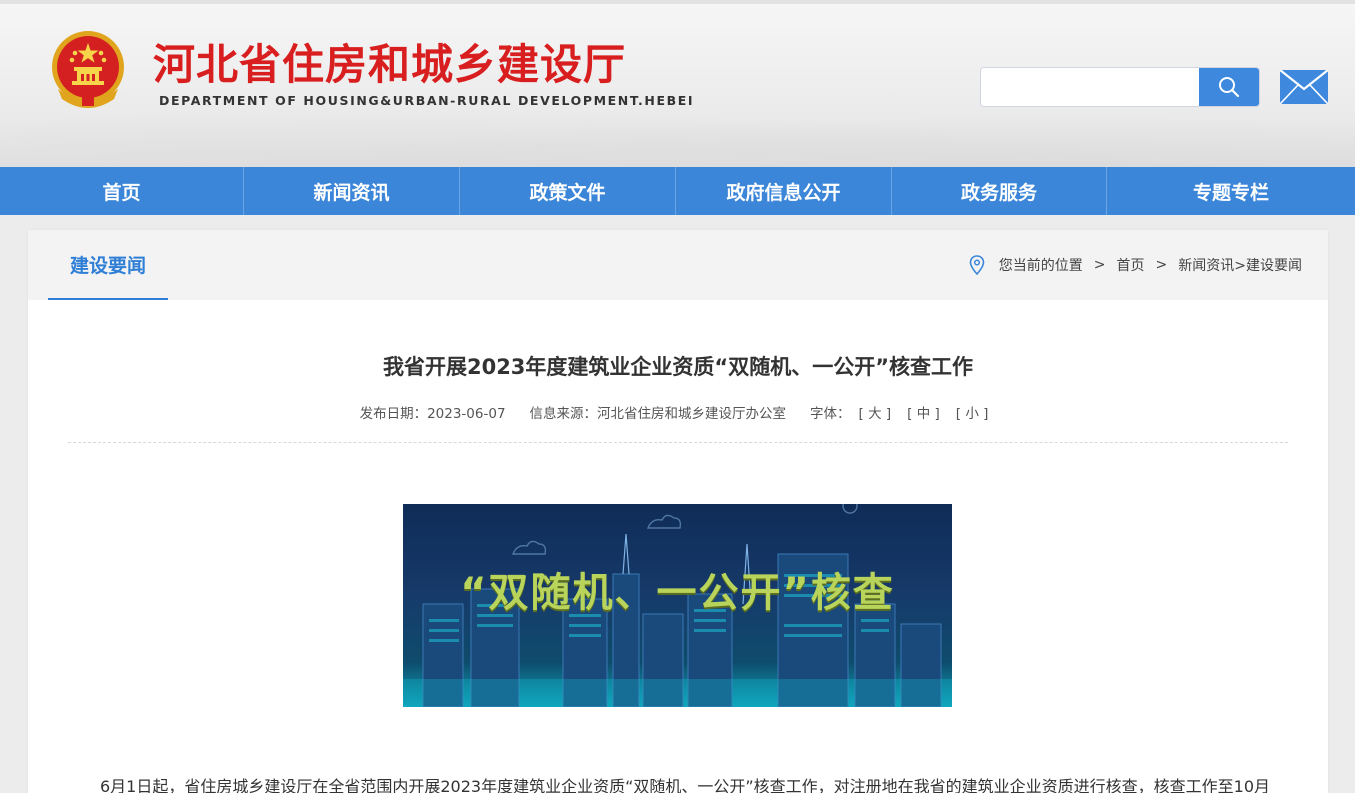 The image size is (1355, 793). What do you see at coordinates (875, 412) in the screenshot?
I see `font-size-large-link: [ 大 ]` at bounding box center [875, 412].